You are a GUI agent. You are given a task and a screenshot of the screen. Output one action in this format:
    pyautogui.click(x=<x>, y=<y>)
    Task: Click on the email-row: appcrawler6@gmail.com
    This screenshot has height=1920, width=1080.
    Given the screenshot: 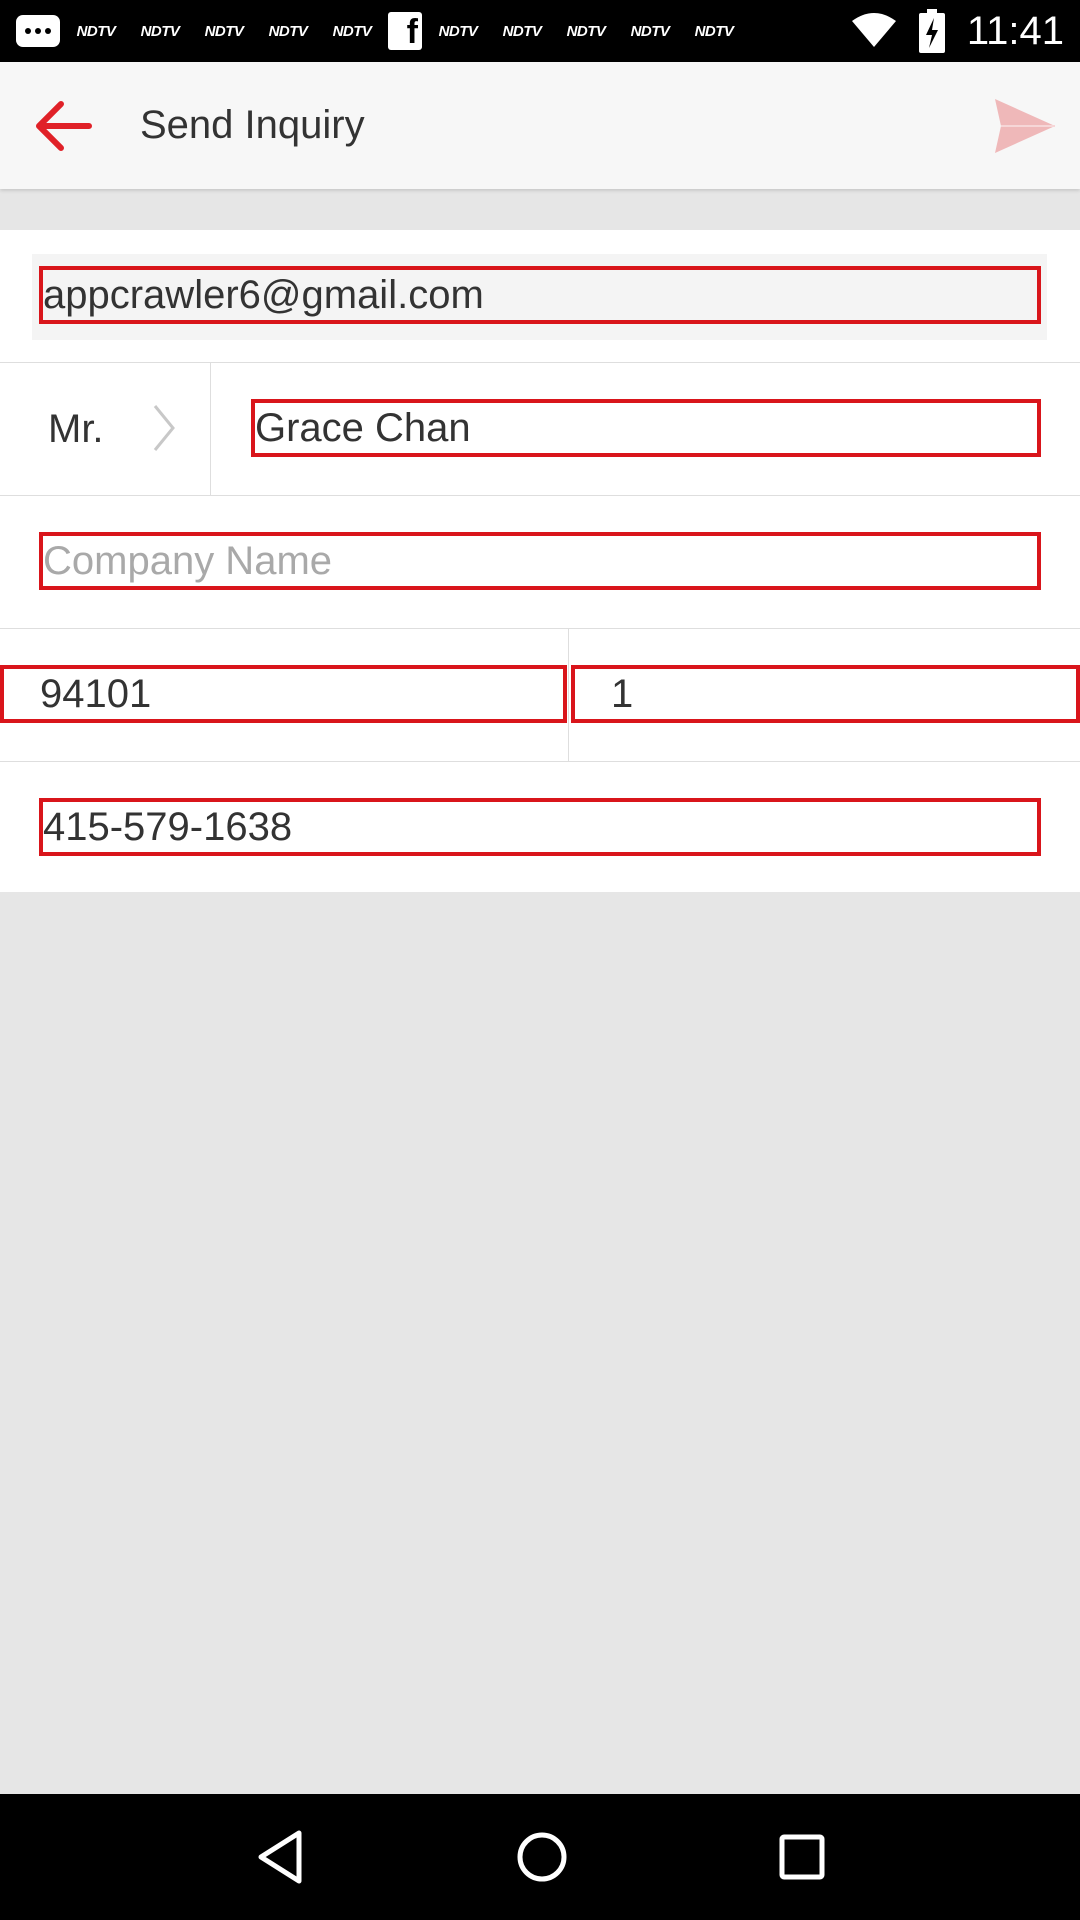 What is the action you would take?
    pyautogui.click(x=540, y=296)
    